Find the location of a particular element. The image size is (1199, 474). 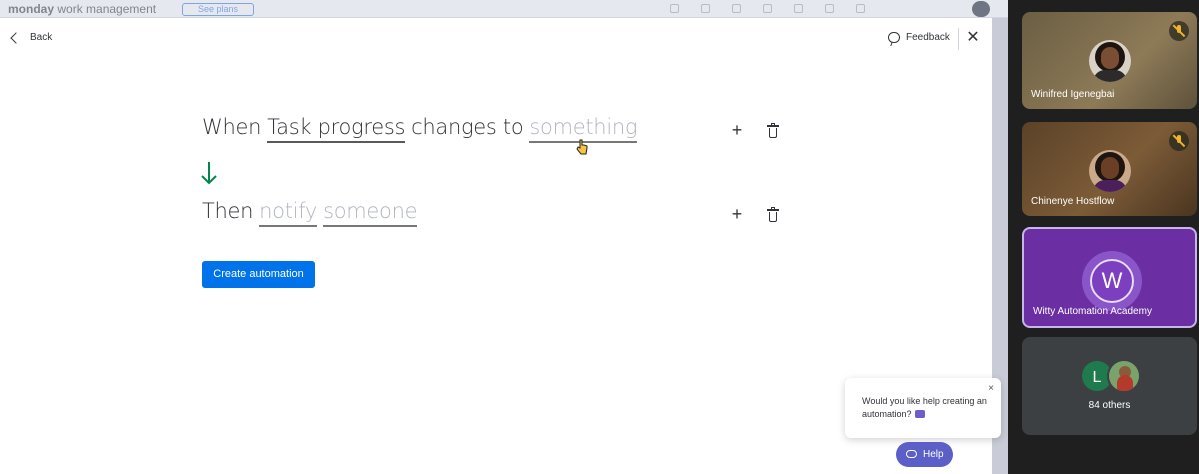

add-condition-button: + is located at coordinates (737, 130).